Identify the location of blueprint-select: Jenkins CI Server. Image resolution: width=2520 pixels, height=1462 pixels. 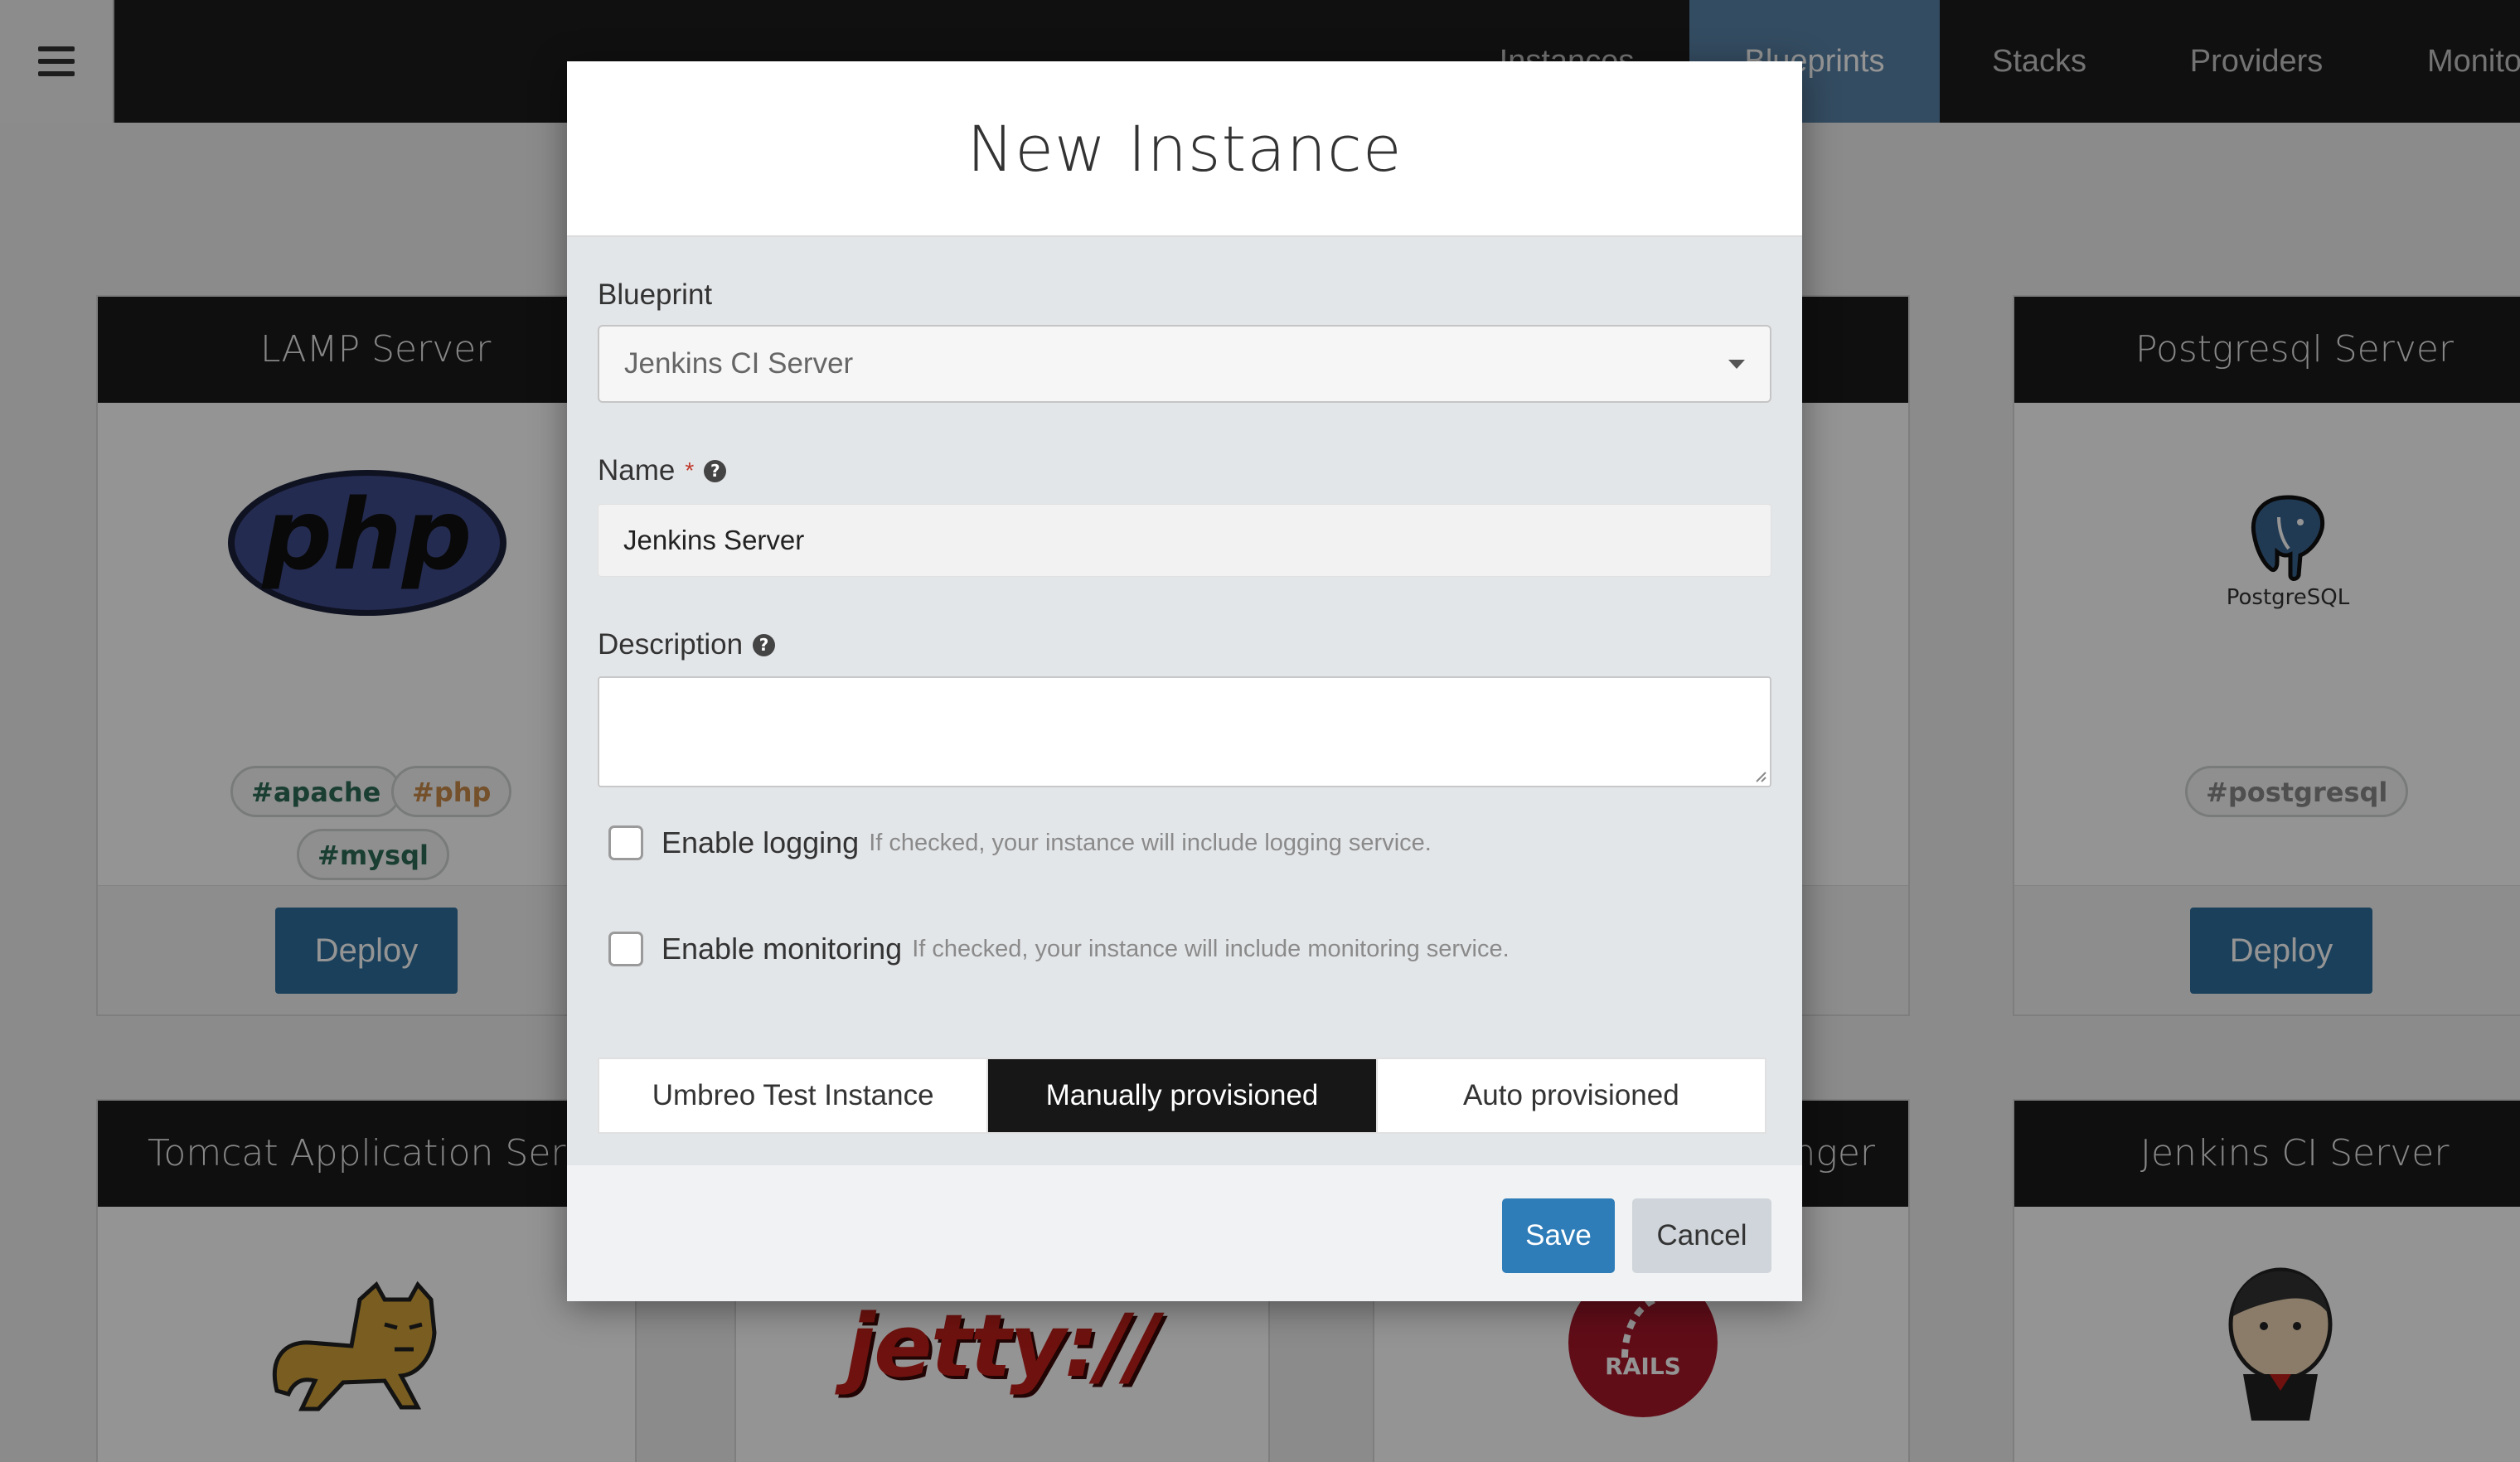
(1184, 364).